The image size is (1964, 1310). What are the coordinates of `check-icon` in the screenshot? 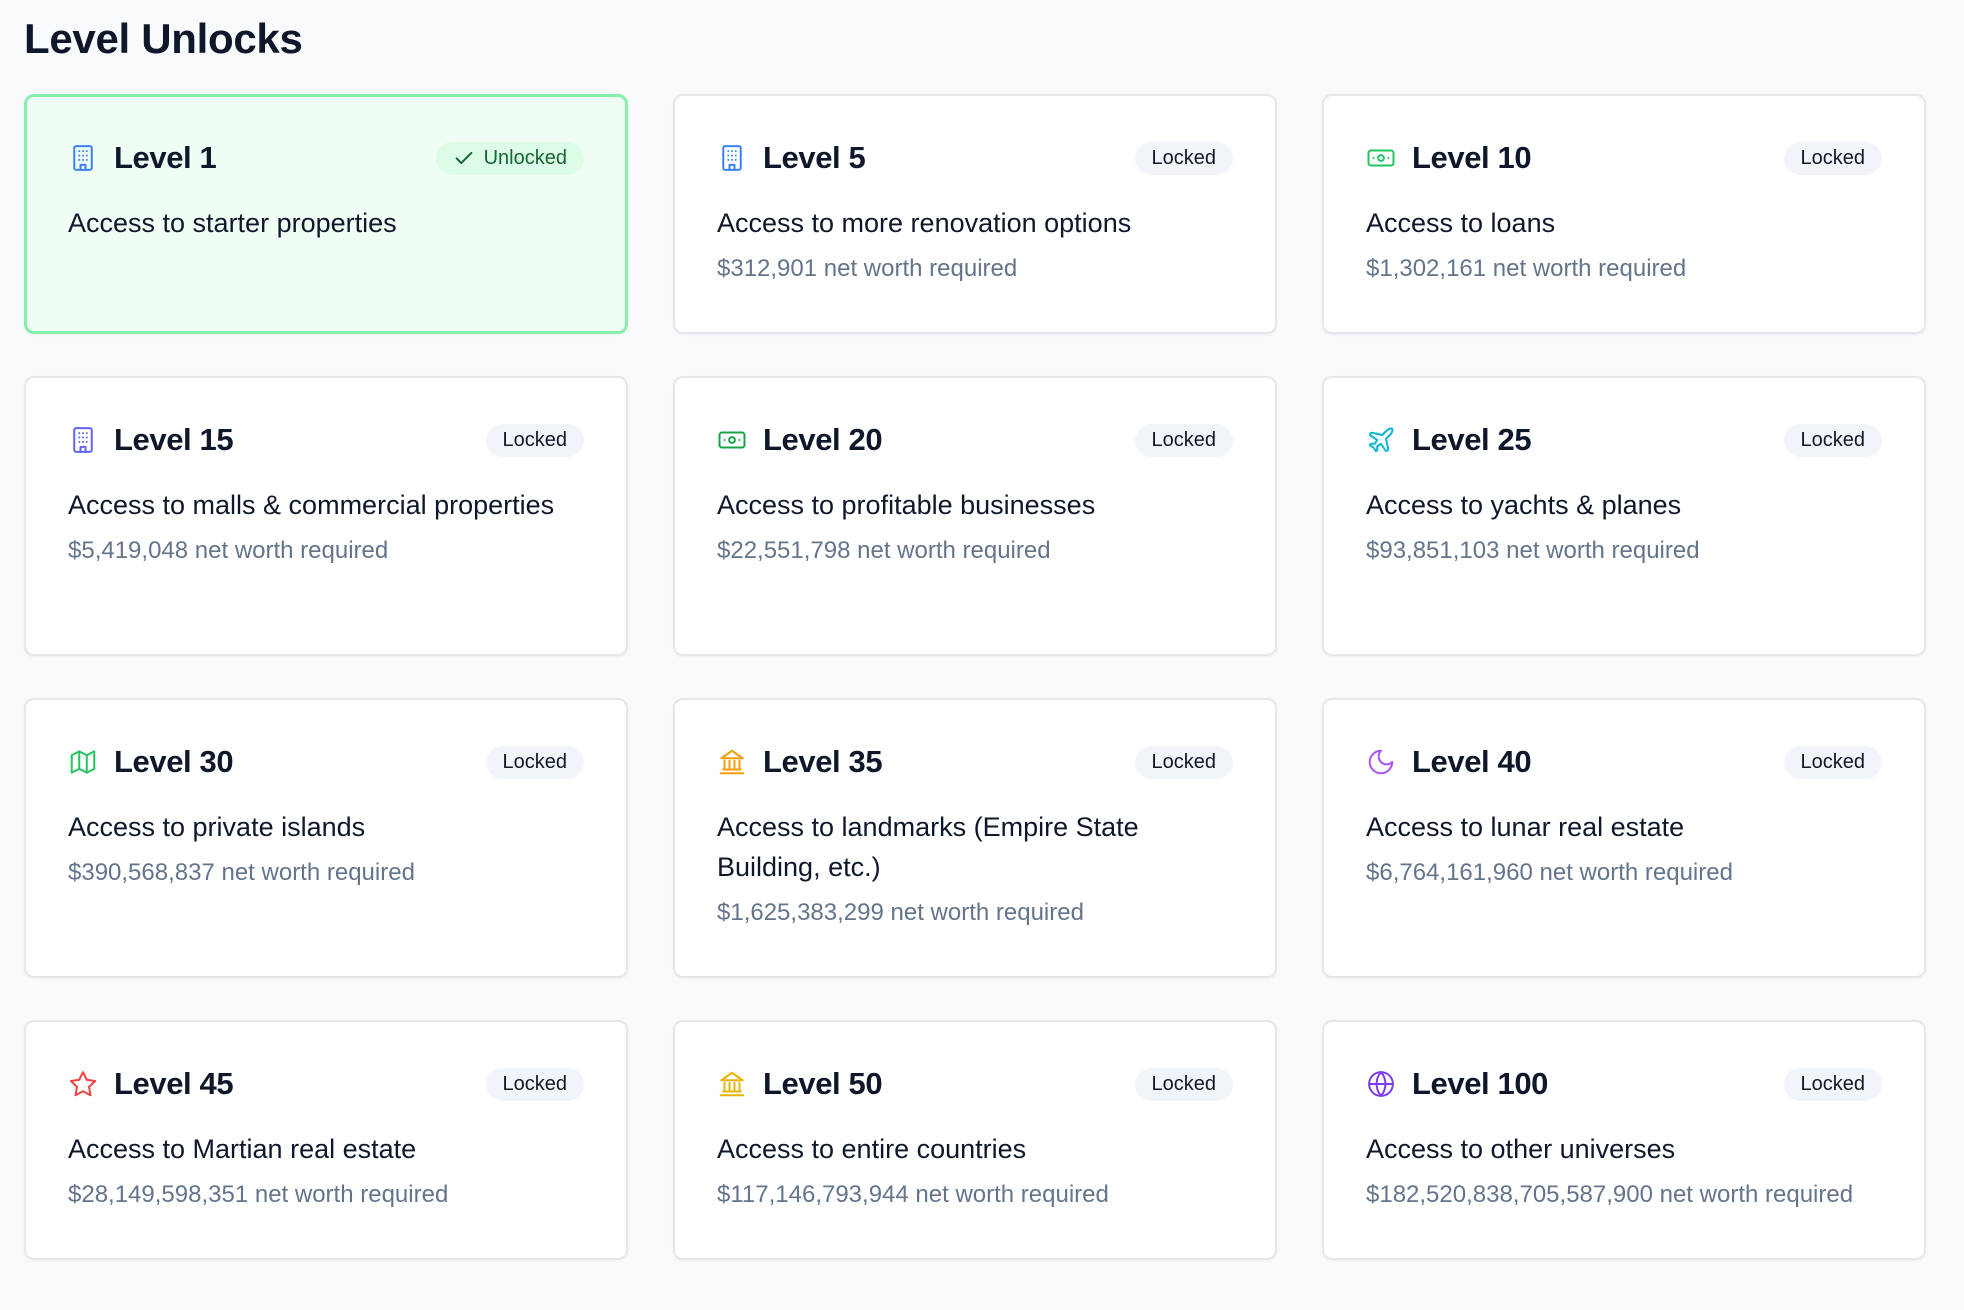 It's located at (464, 158).